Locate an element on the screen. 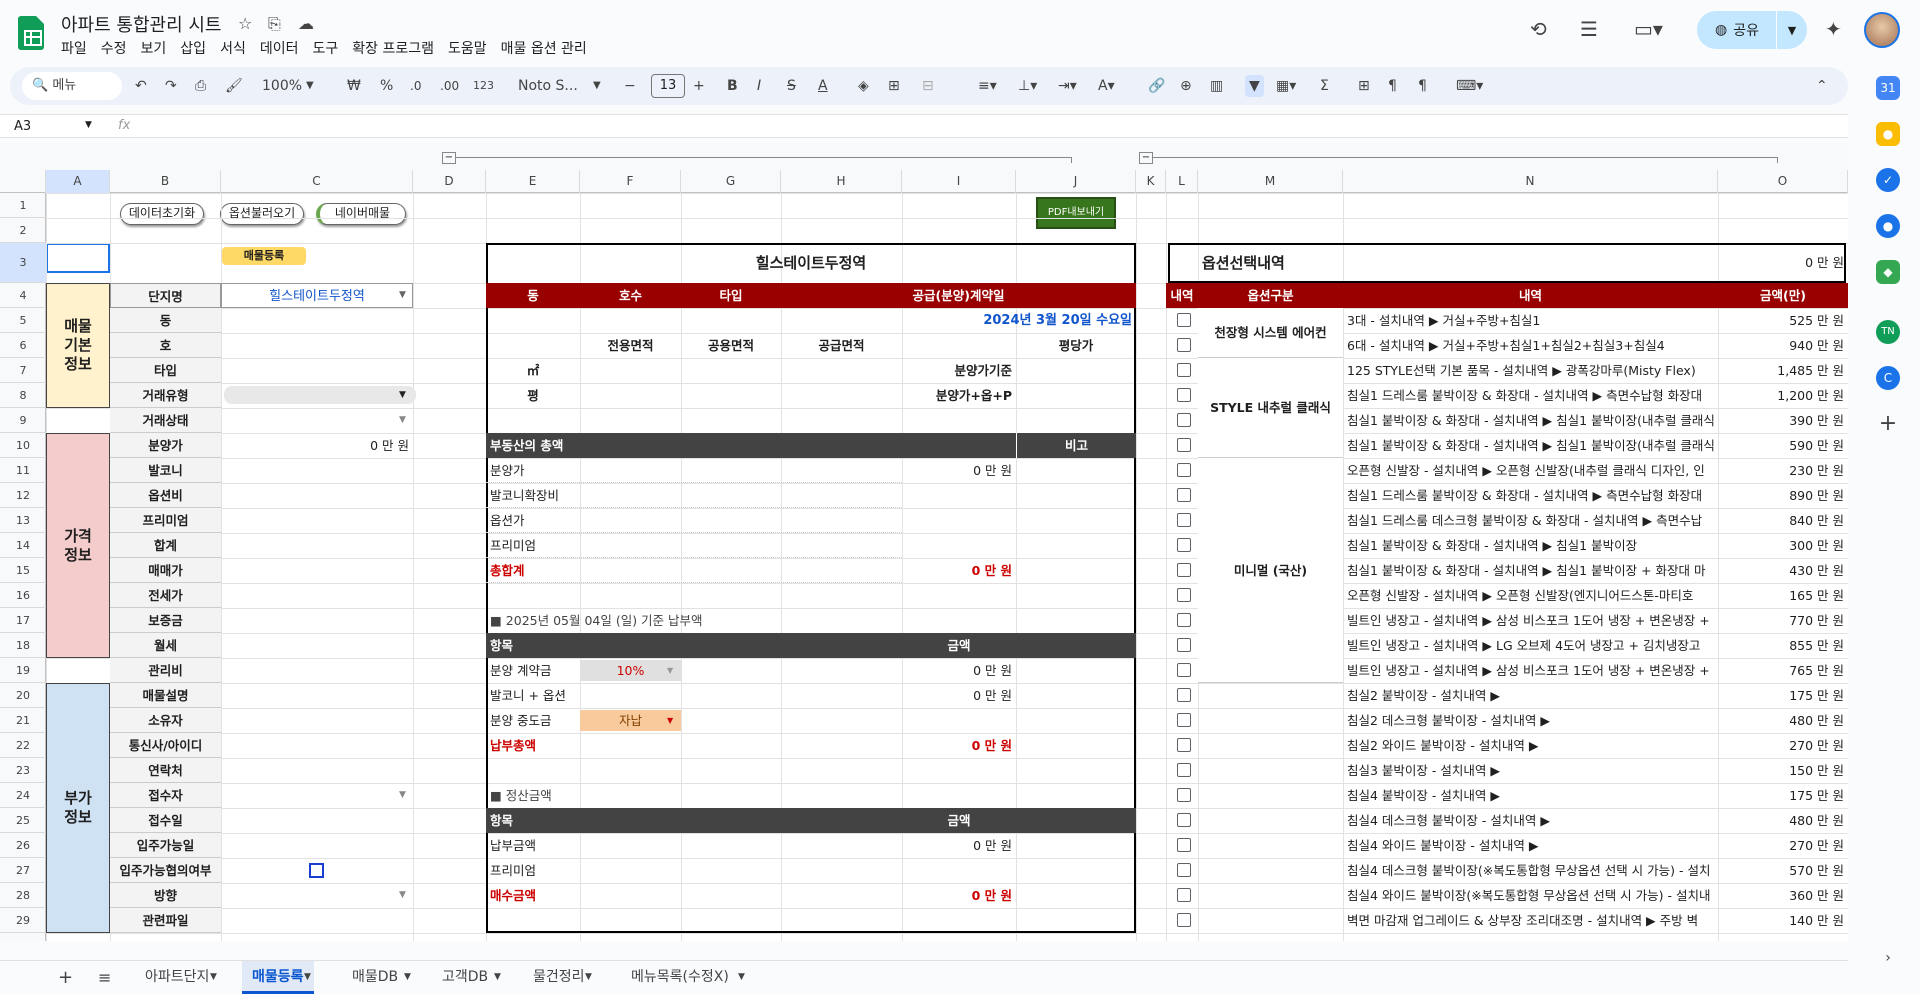 The height and width of the screenshot is (994, 1920). menu-item: 삽입 is located at coordinates (197, 48).